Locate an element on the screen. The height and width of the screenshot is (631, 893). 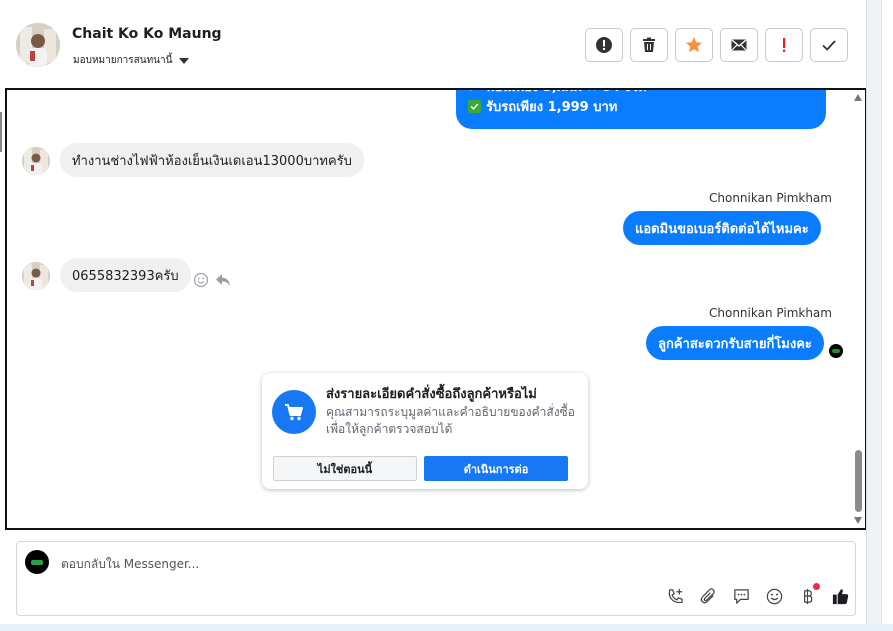
reply-composer is located at coordinates (436, 578).